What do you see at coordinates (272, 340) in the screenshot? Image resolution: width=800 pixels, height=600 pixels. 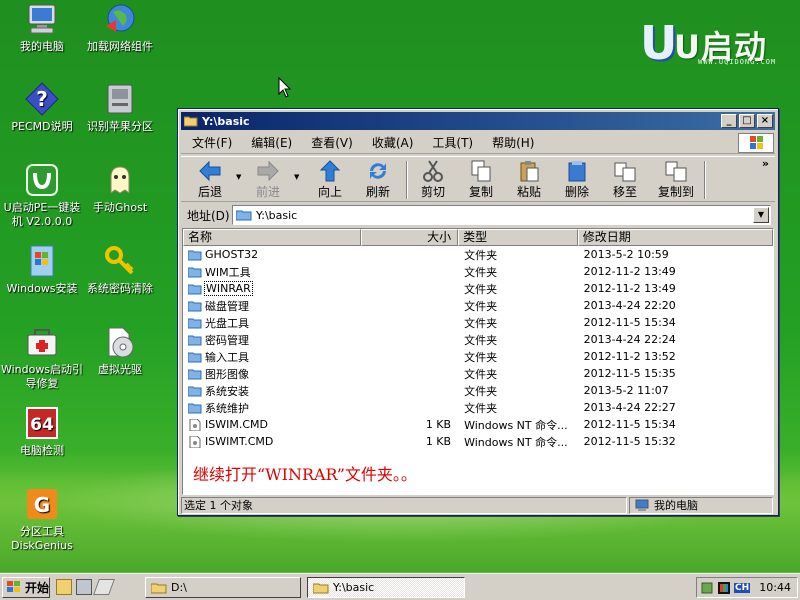 I see `file-name-cell: 密码管理` at bounding box center [272, 340].